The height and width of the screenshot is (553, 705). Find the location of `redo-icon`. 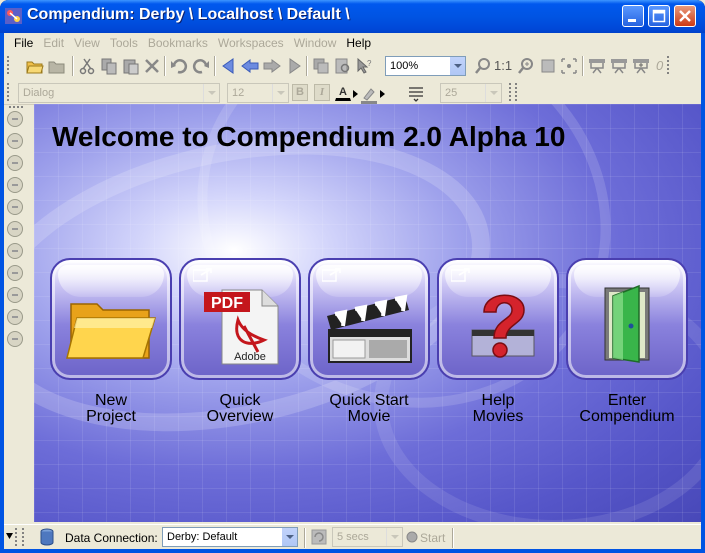

redo-icon is located at coordinates (201, 66).